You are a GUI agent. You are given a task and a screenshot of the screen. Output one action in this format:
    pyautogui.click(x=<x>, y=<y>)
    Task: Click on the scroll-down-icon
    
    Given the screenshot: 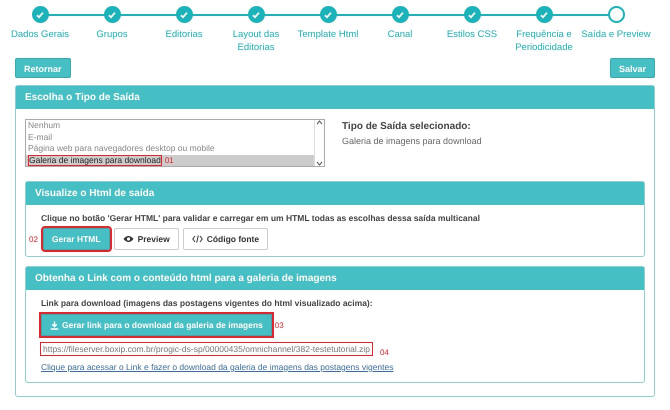 What is the action you would take?
    pyautogui.click(x=319, y=163)
    